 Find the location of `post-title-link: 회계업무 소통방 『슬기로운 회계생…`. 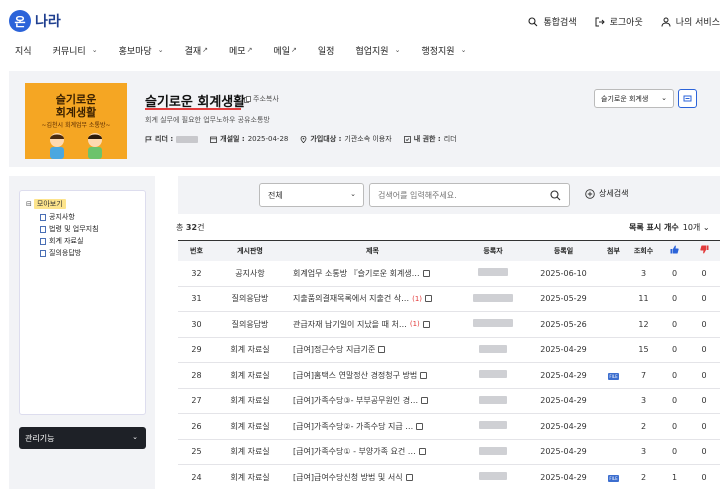

post-title-link: 회계업무 소통방 『슬기로운 회계생… is located at coordinates (376, 273).